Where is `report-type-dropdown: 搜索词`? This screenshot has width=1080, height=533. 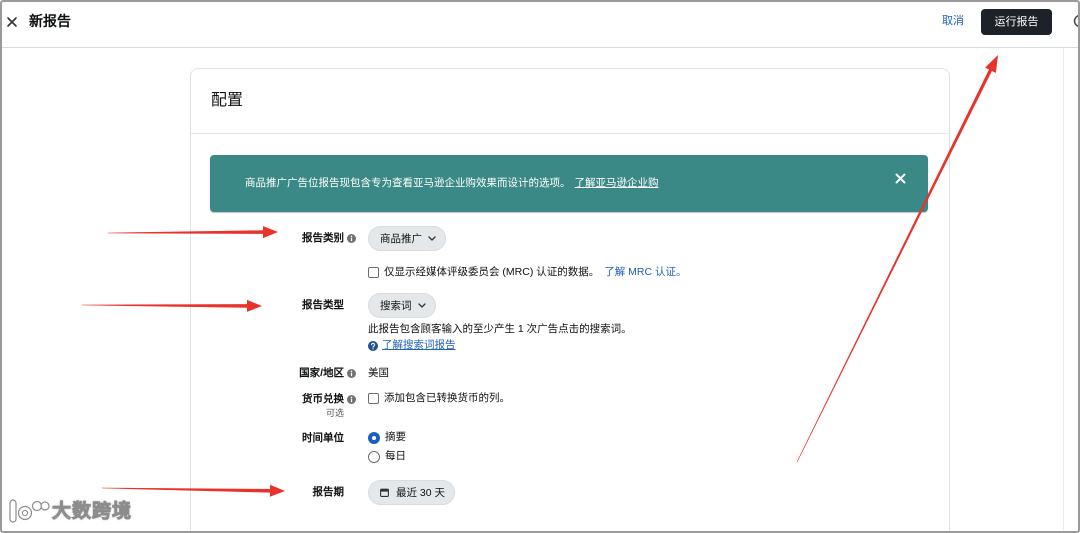
report-type-dropdown: 搜索词 is located at coordinates (402, 305).